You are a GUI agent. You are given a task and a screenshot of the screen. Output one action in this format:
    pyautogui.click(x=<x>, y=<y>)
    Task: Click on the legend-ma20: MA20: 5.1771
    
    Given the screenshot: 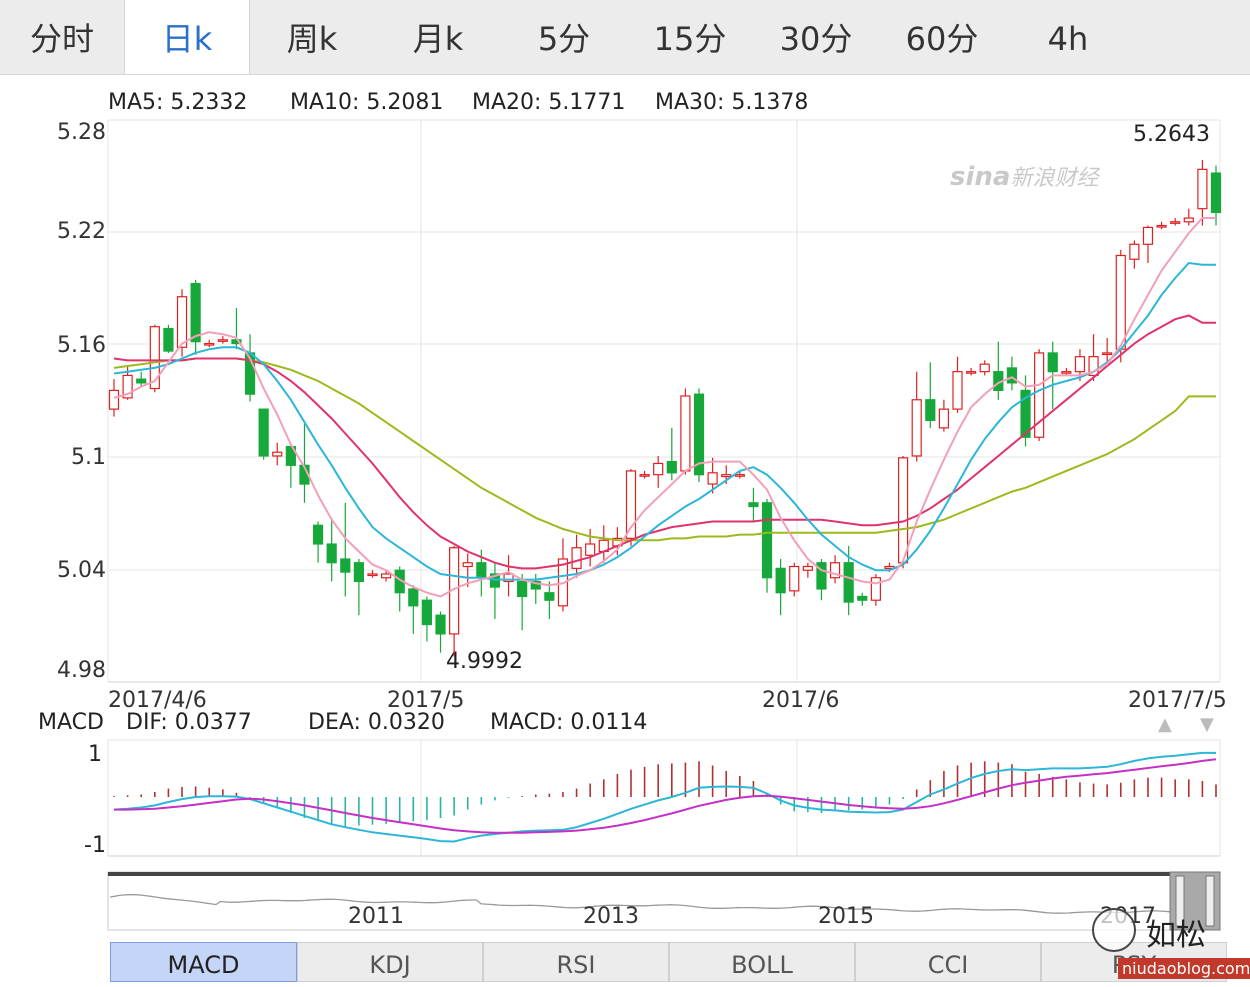 What is the action you would take?
    pyautogui.click(x=549, y=102)
    